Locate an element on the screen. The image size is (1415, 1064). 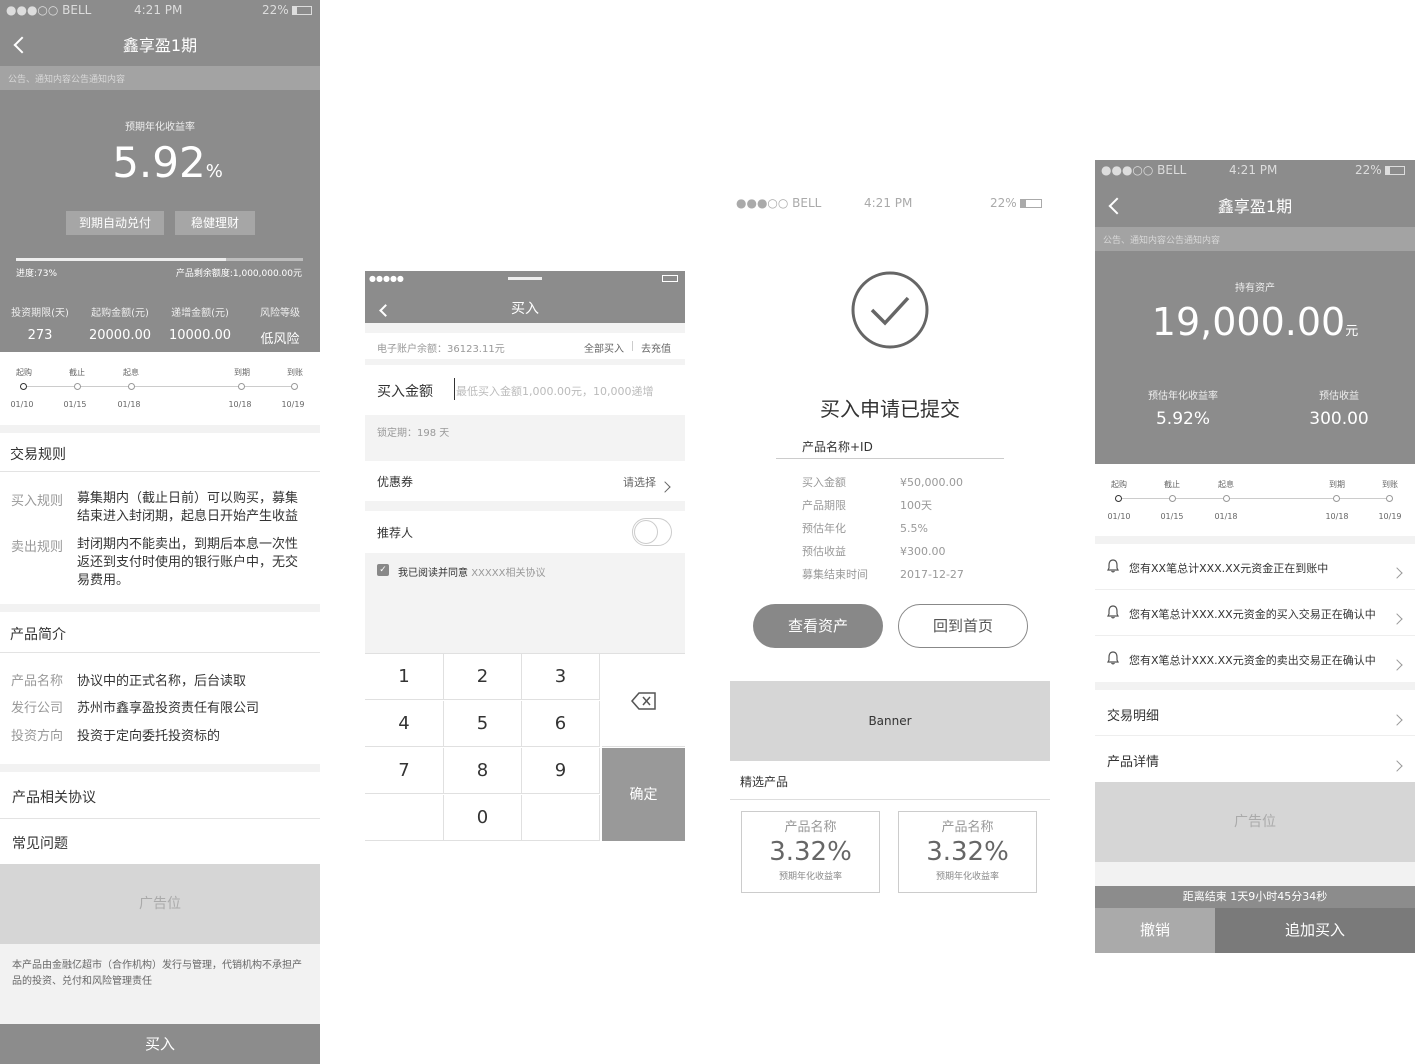
tl-label: 截止 is located at coordinates (1172, 484).